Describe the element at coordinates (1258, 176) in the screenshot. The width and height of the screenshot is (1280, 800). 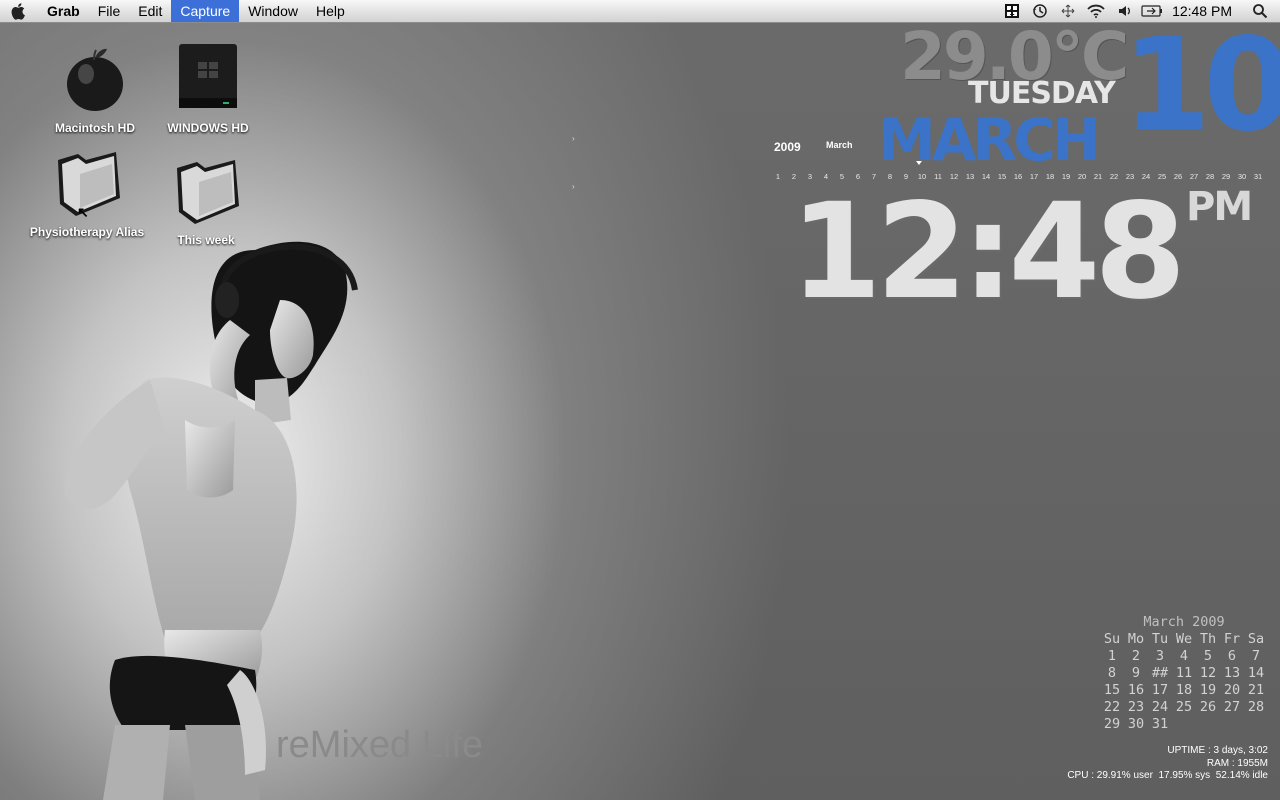
I see `day-cell: 31` at that location.